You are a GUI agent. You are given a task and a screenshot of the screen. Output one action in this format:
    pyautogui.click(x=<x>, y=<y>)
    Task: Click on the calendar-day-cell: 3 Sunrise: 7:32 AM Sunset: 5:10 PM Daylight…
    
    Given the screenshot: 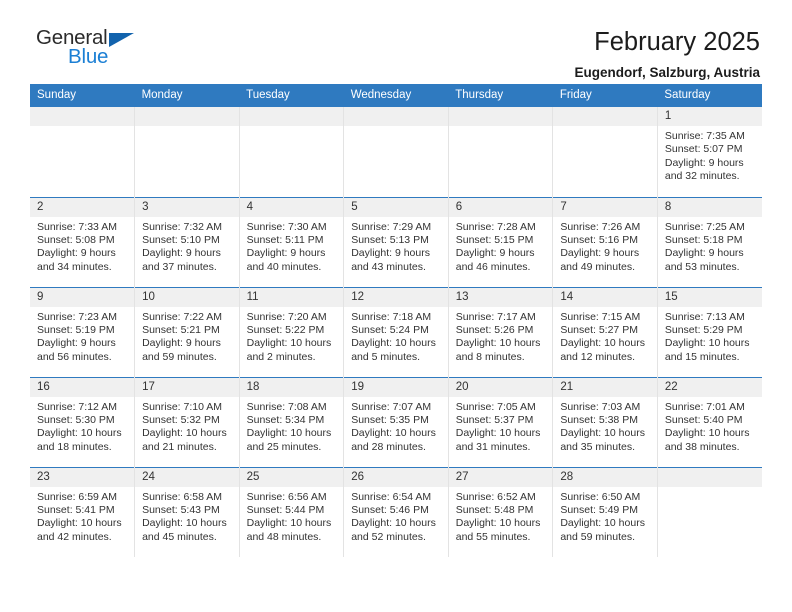 What is the action you would take?
    pyautogui.click(x=187, y=241)
    